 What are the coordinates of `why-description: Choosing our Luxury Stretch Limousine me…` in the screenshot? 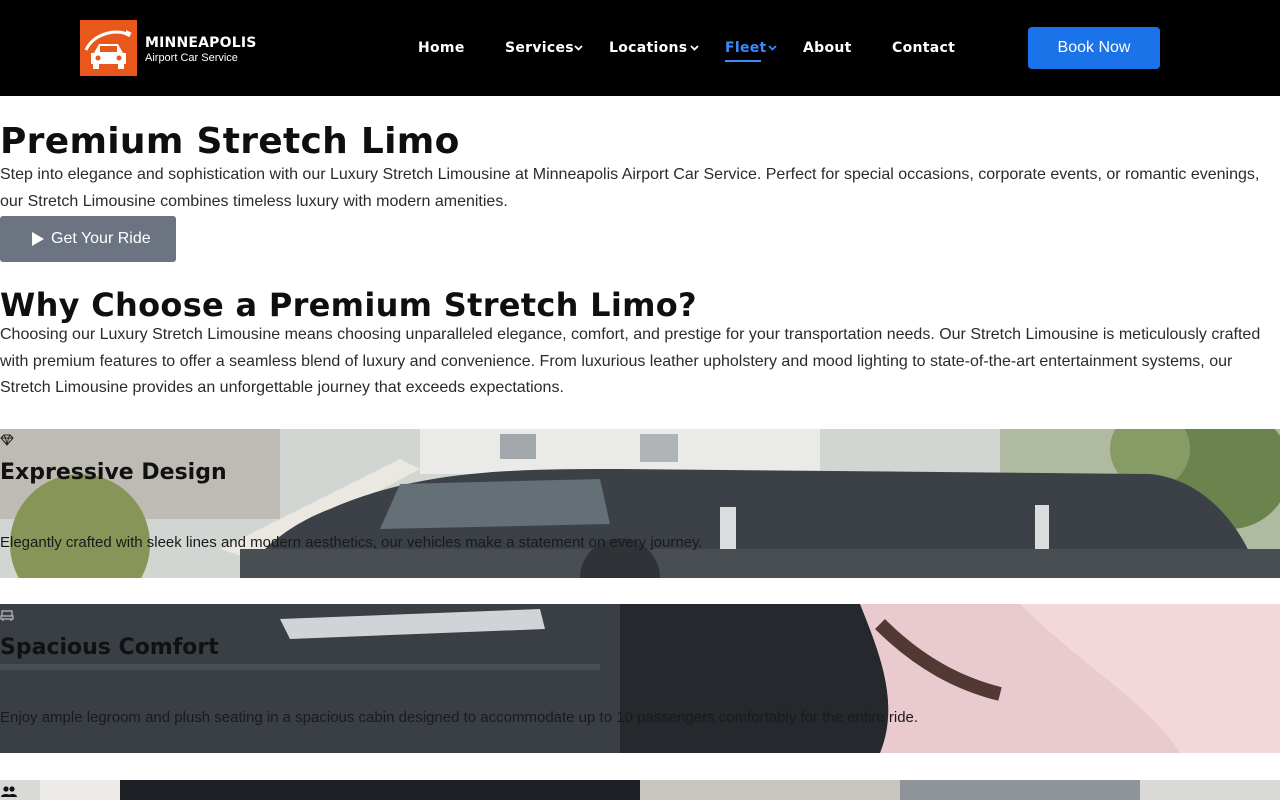 It's located at (630, 361).